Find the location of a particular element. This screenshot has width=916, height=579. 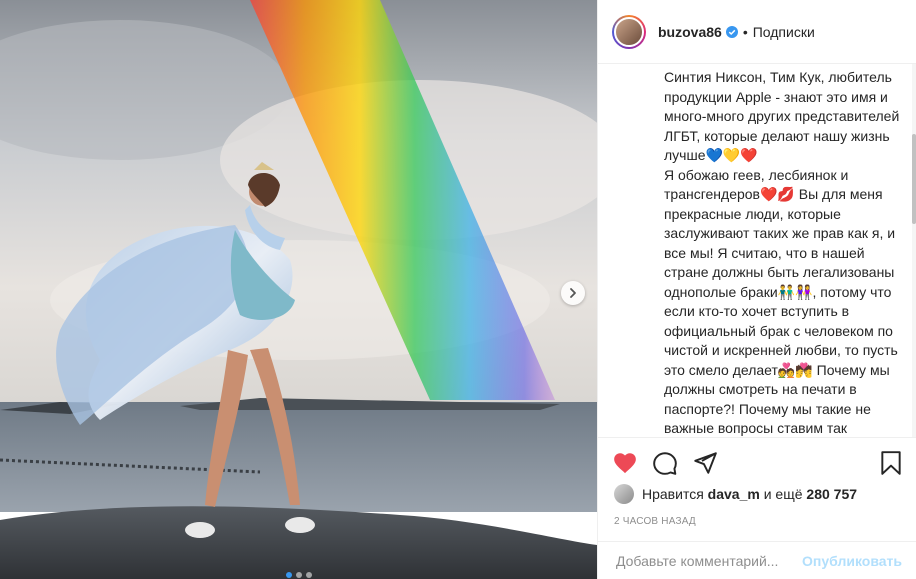

bookmark-icon is located at coordinates (891, 463).